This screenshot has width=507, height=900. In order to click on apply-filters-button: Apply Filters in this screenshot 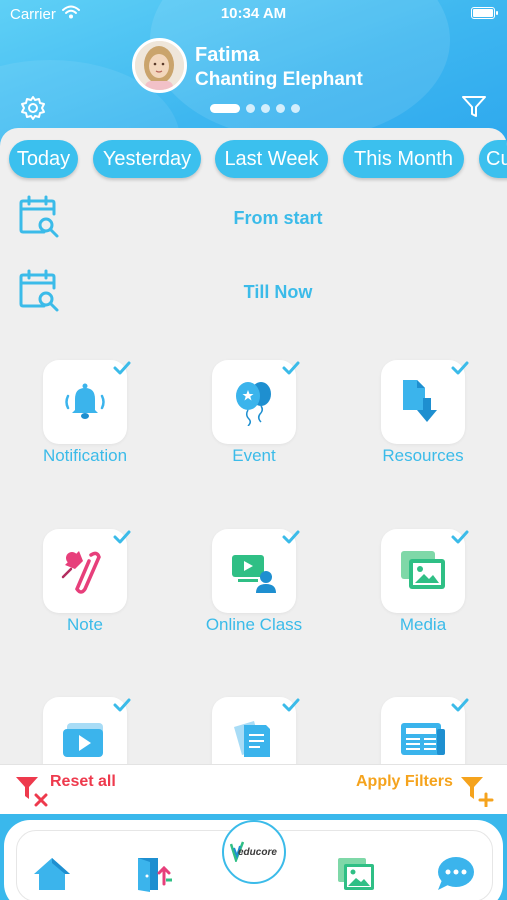, I will do `click(404, 782)`.